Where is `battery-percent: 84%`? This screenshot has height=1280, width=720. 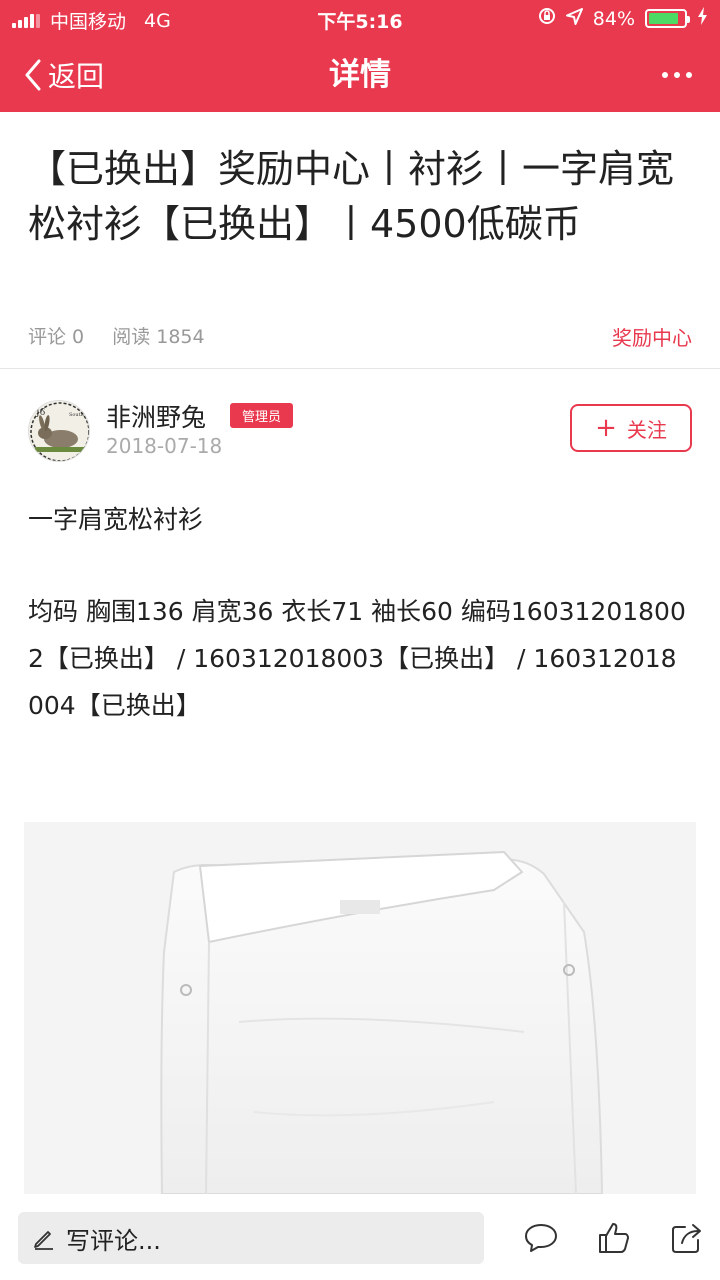 battery-percent: 84% is located at coordinates (613, 18).